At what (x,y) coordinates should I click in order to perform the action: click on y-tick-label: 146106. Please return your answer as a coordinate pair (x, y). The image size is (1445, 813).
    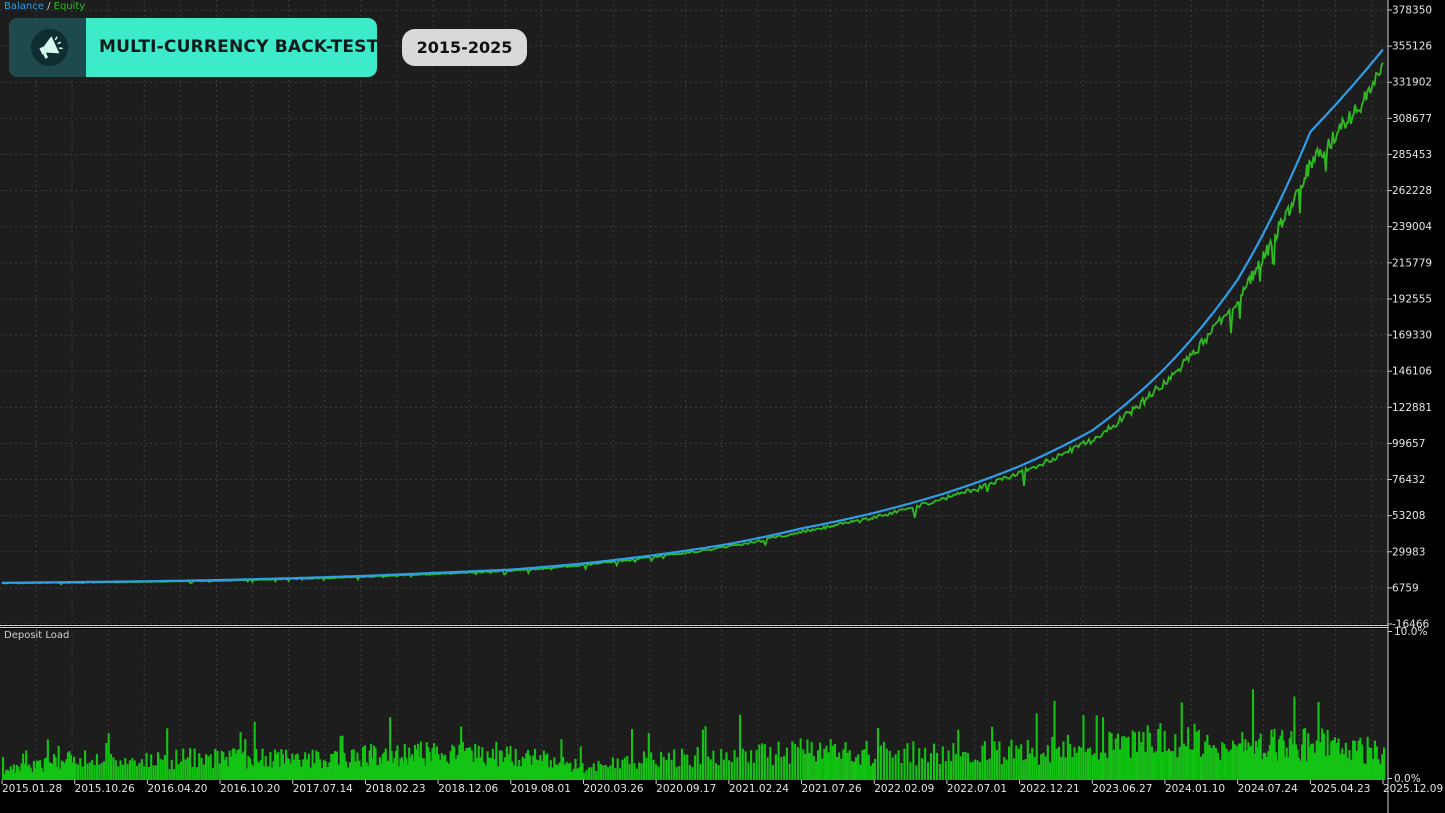
    Looking at the image, I should click on (1412, 372).